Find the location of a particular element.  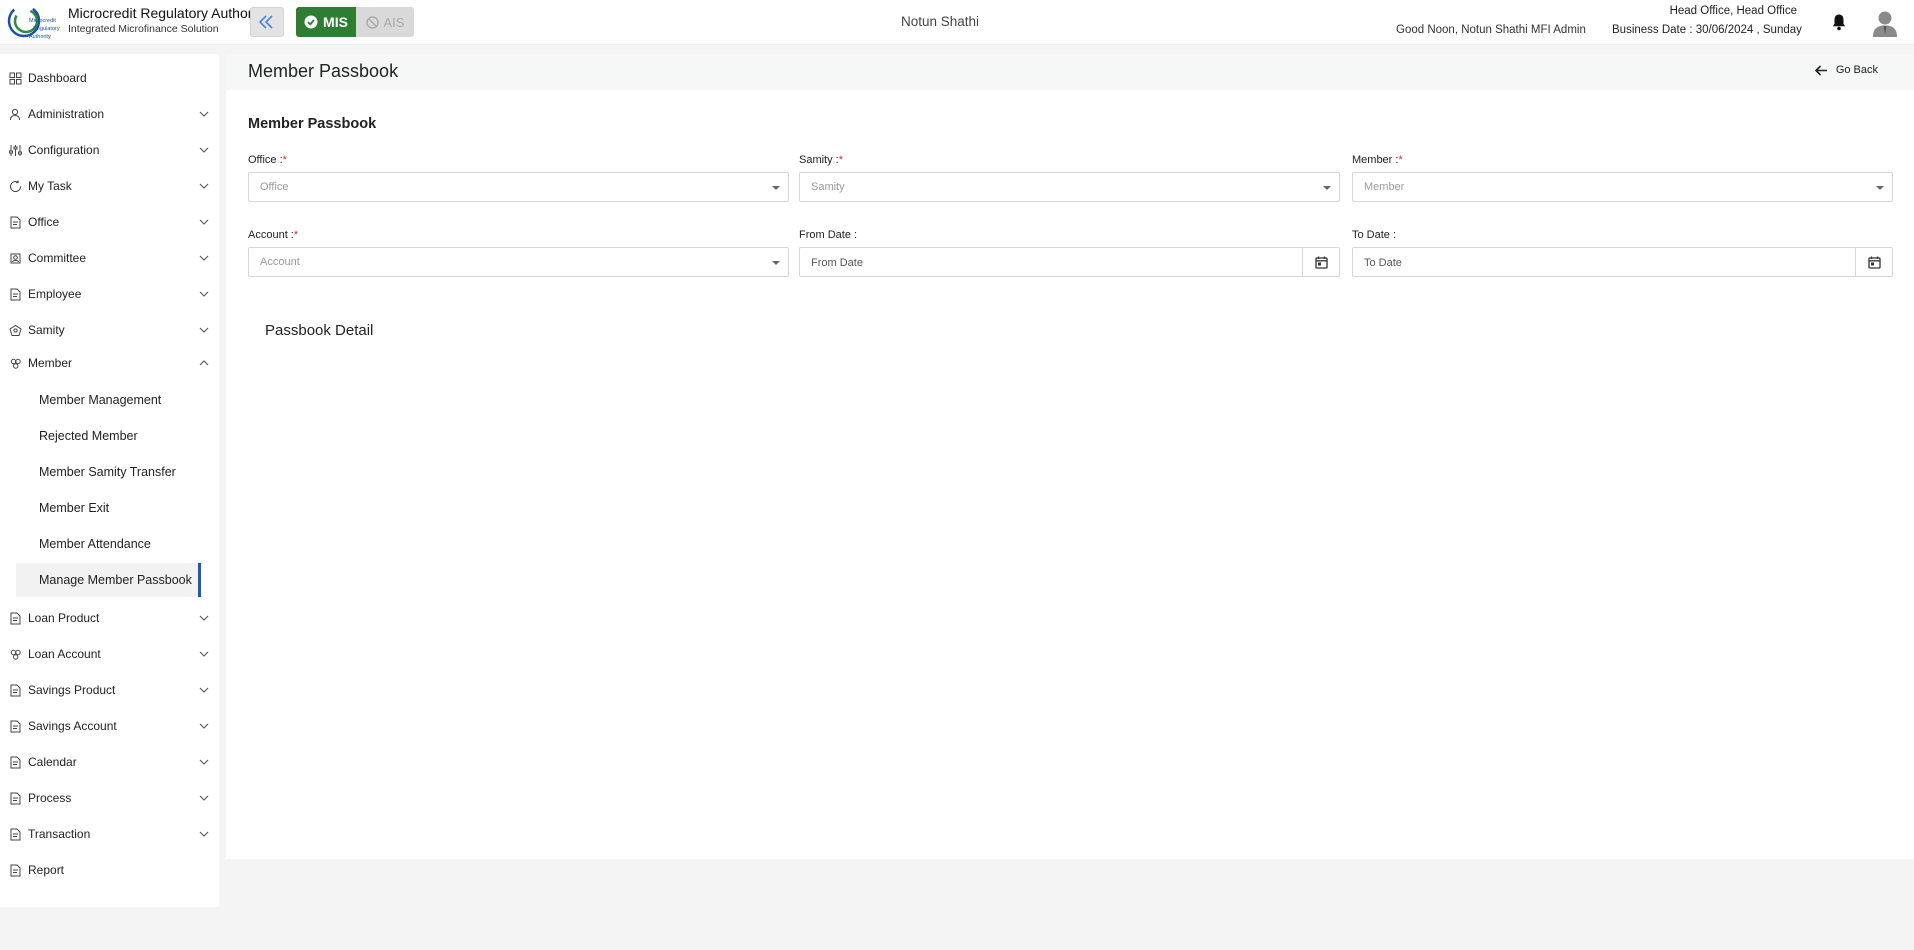

sidebar-item-loan-account: Loan Account is located at coordinates (109, 654).